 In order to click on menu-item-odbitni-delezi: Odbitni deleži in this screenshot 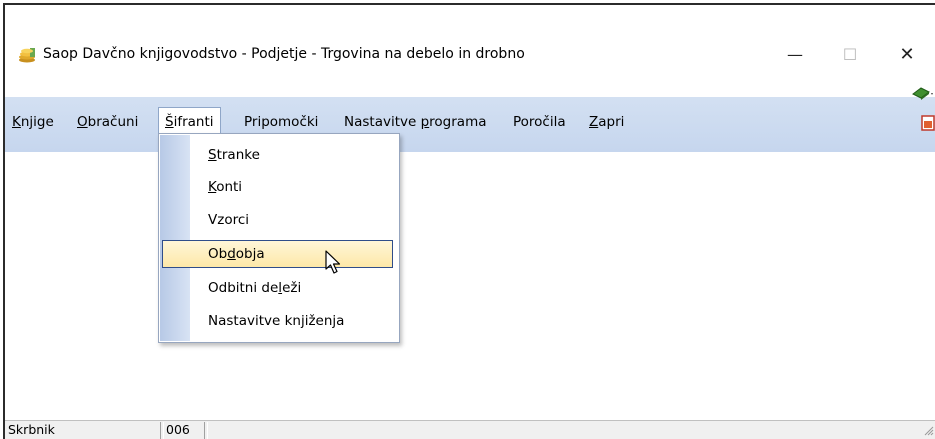, I will do `click(277, 288)`.